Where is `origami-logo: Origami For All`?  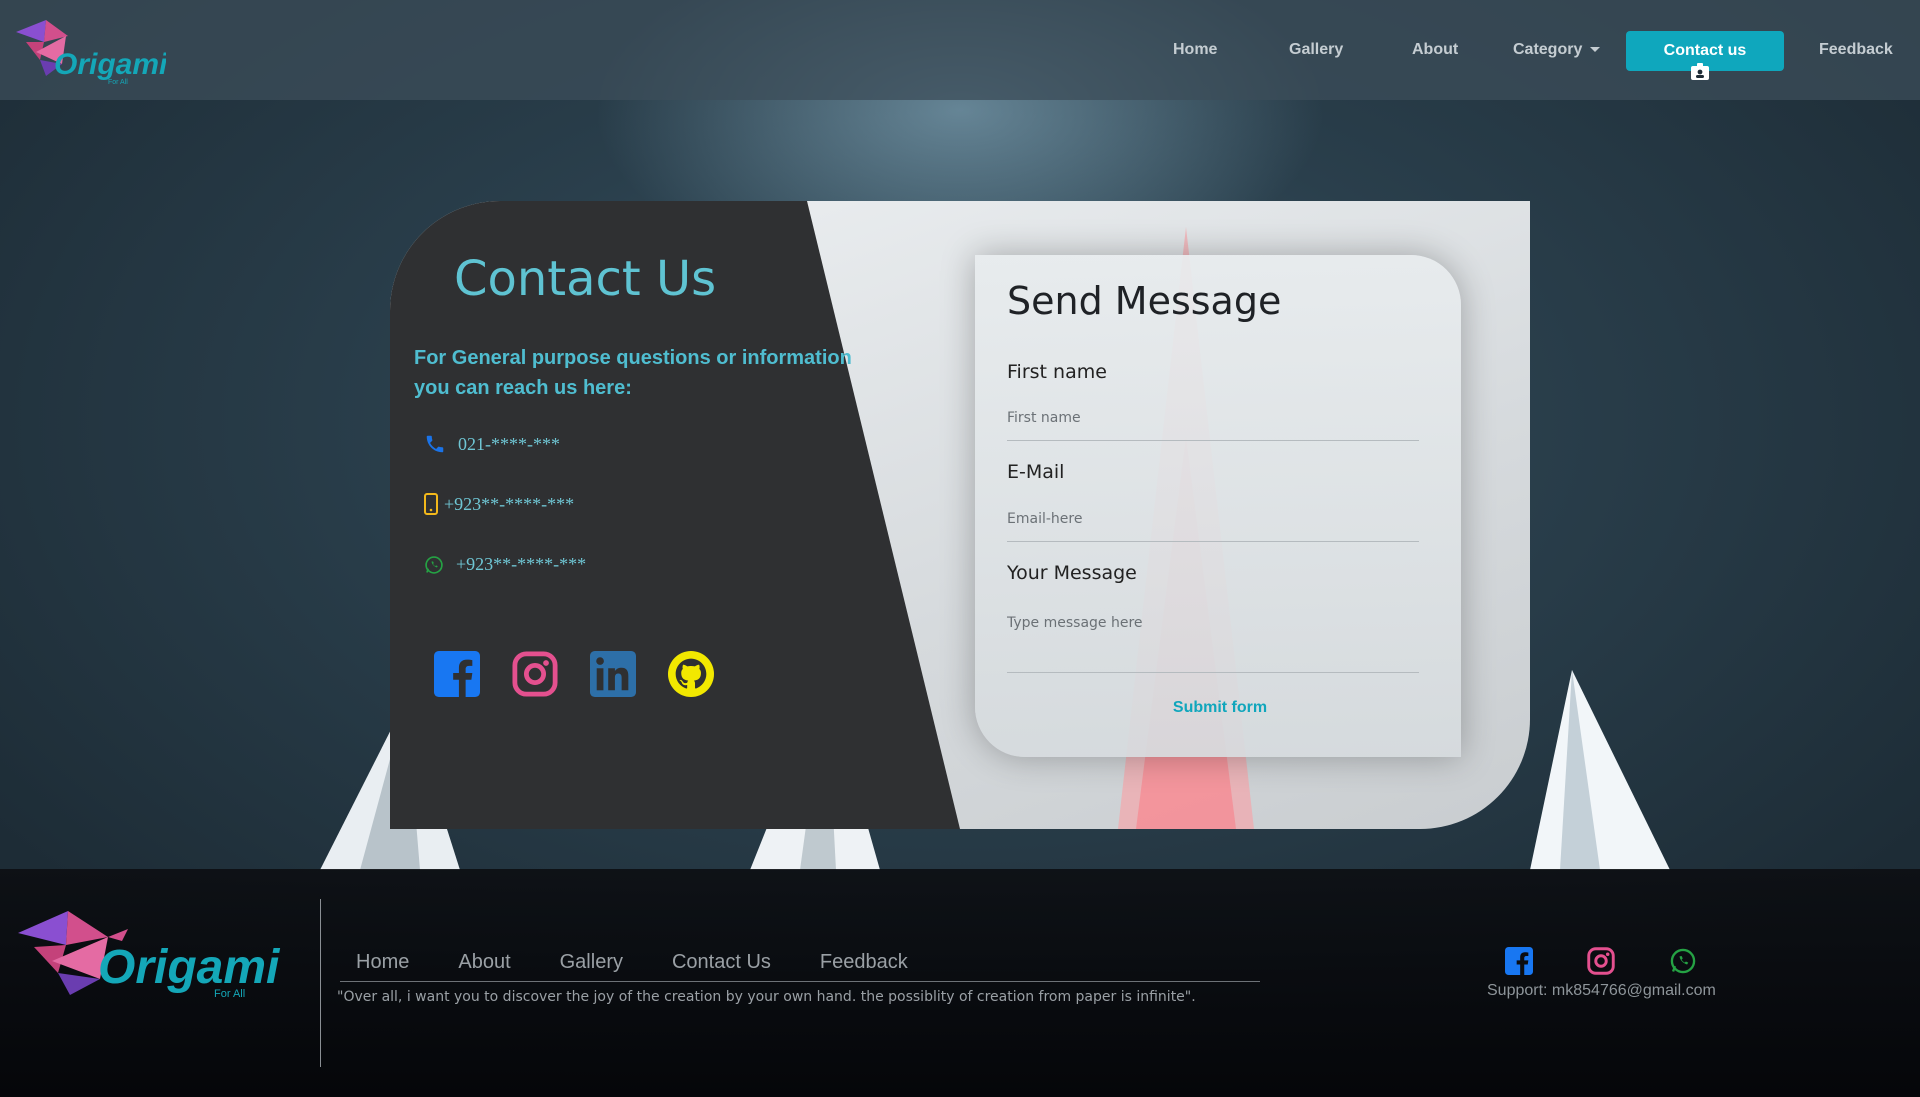
origami-logo: Origami For All is located at coordinates (91, 50).